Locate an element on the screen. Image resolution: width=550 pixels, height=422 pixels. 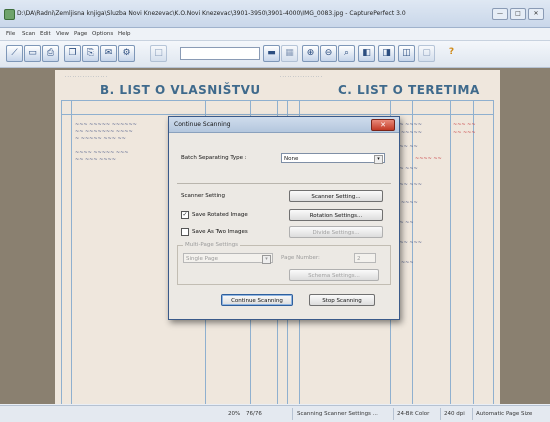
handwritten-entry: ~~ ~~~~~~~ ~~~~ is located at coordinates (104, 132).